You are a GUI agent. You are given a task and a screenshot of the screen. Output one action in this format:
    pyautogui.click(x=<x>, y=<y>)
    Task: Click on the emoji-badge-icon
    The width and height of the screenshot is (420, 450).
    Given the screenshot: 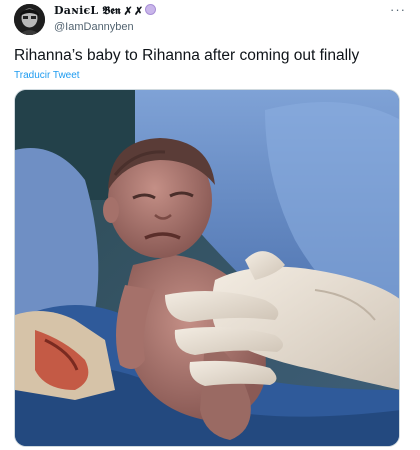 What is the action you would take?
    pyautogui.click(x=150, y=9)
    